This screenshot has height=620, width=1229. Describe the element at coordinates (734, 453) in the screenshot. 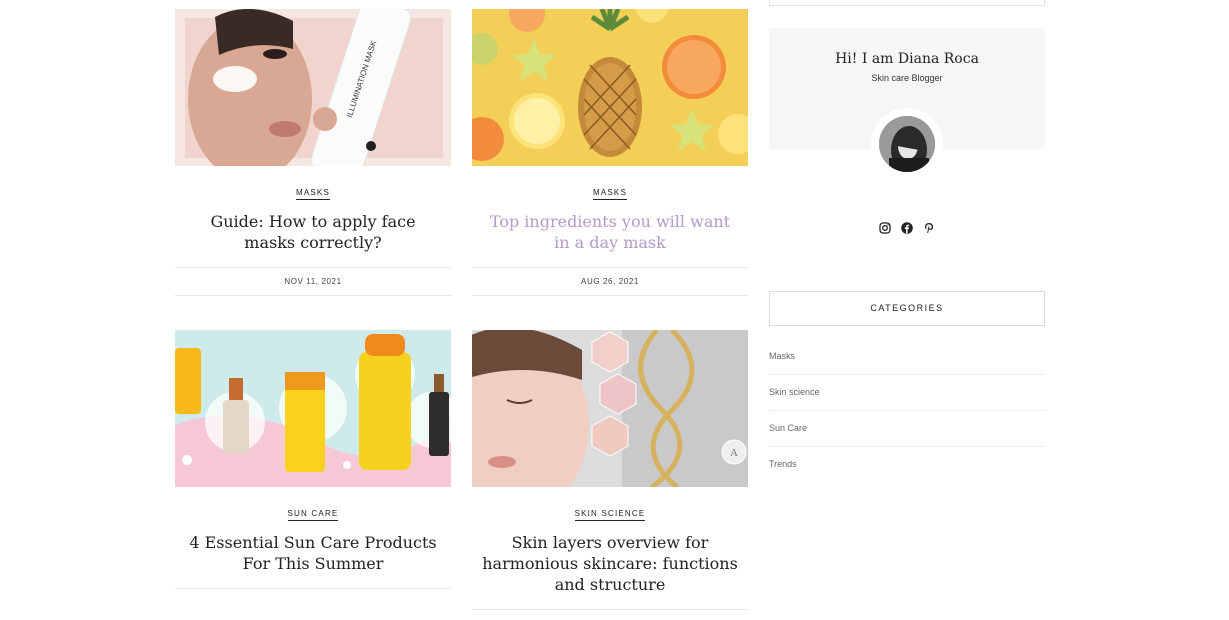

I see `svg-text: A` at that location.